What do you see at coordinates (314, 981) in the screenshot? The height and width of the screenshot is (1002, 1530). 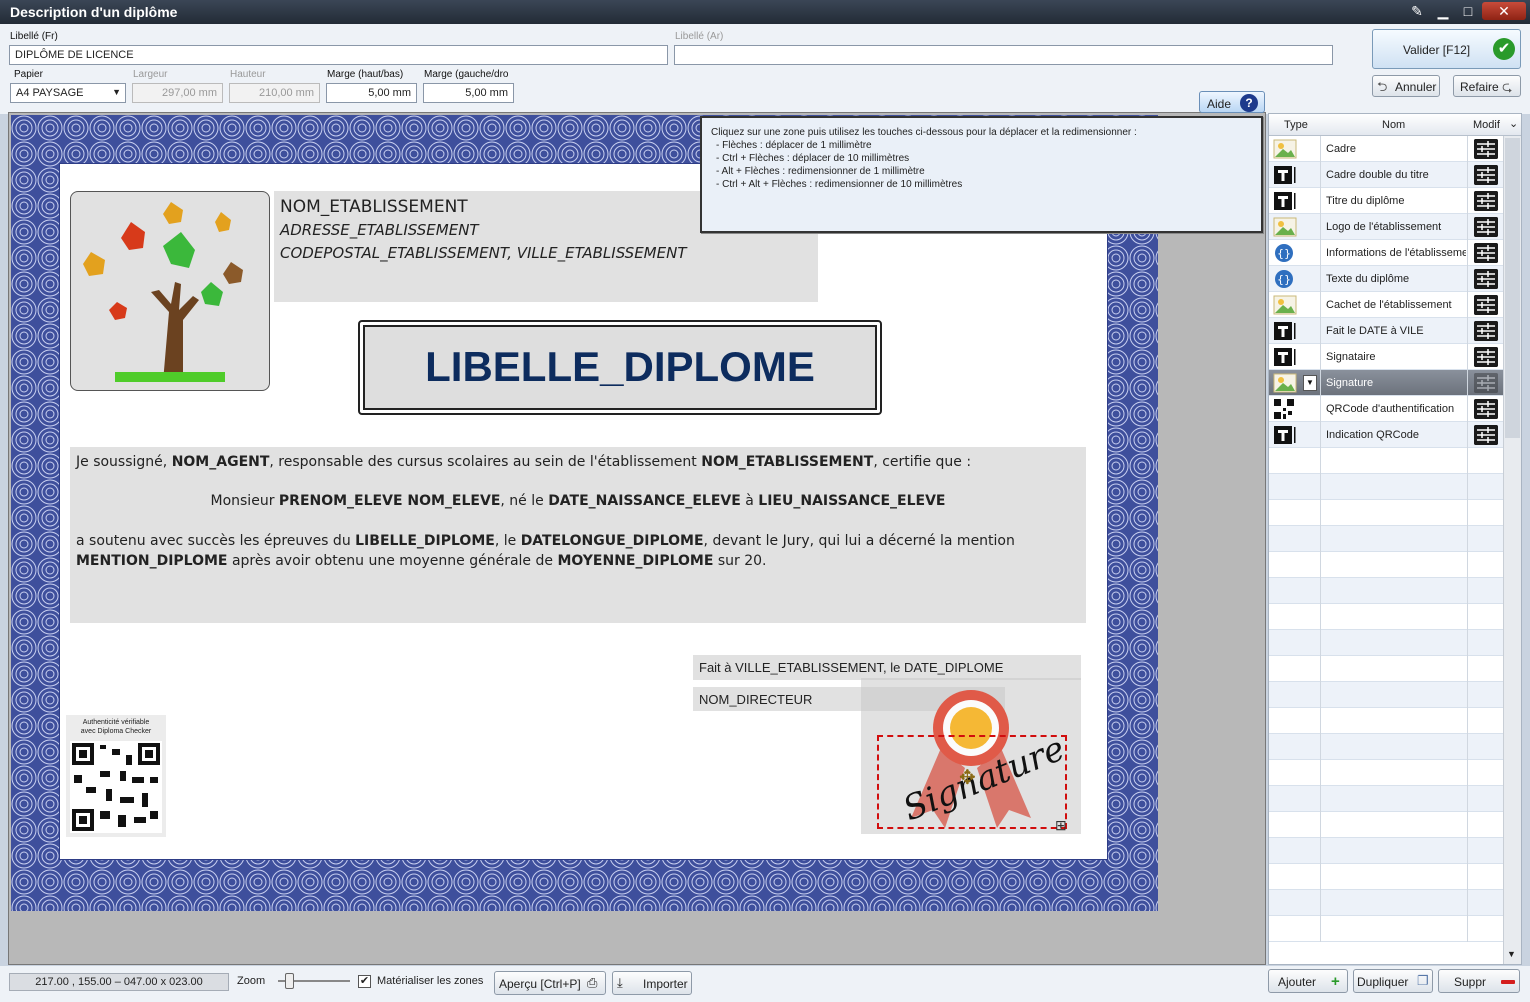 I see `zoom-slider` at bounding box center [314, 981].